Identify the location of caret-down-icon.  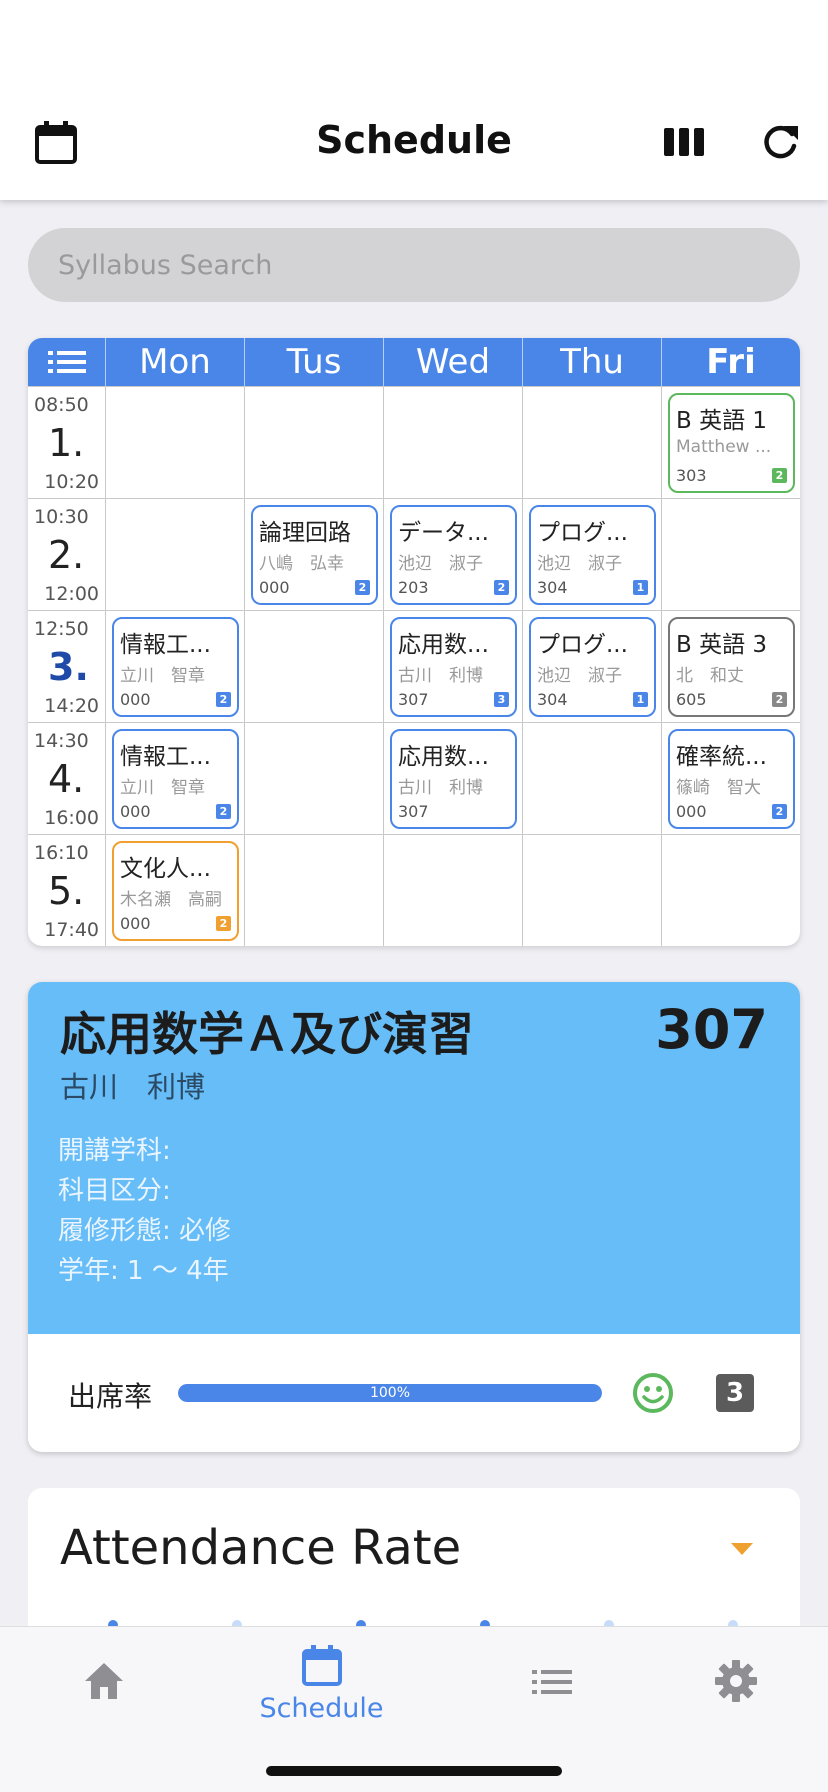
(742, 1551).